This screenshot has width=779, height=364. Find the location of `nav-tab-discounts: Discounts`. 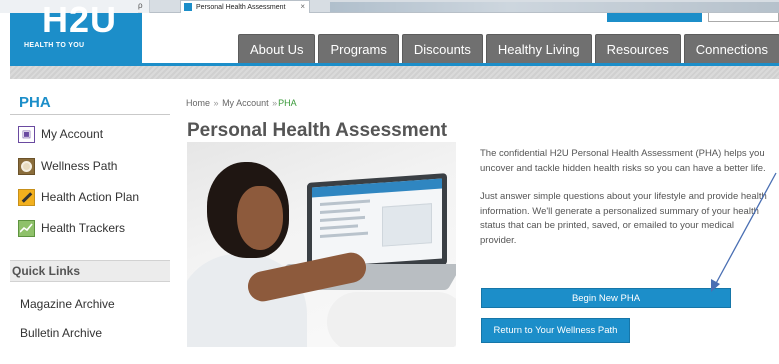

nav-tab-discounts: Discounts is located at coordinates (442, 48).